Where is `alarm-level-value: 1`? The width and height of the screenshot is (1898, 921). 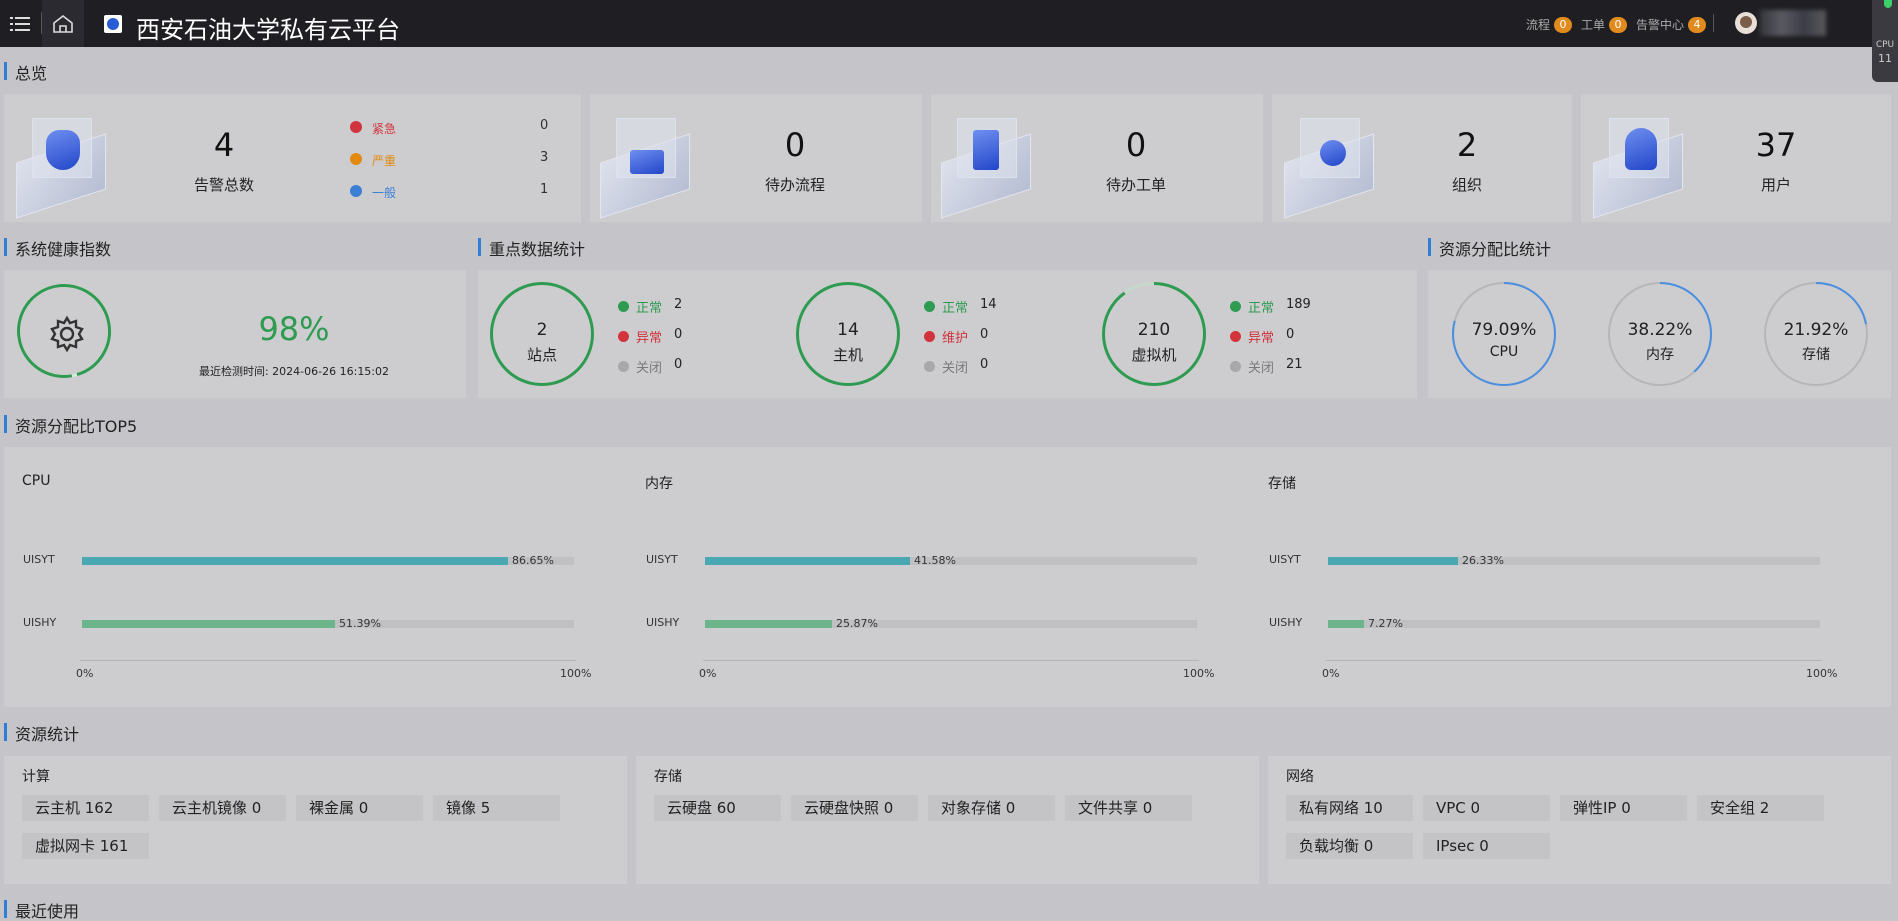 alarm-level-value: 1 is located at coordinates (544, 189).